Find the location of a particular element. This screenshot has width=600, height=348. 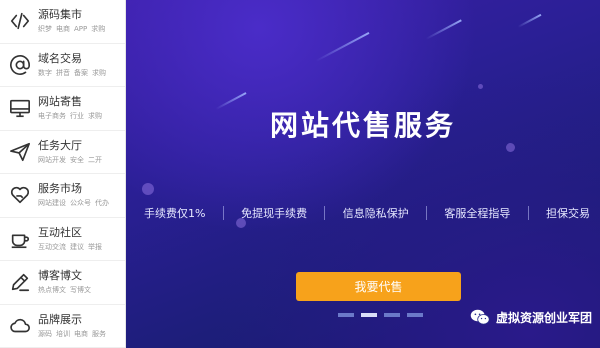

sidebar-tag: 写博文 is located at coordinates (80, 290).